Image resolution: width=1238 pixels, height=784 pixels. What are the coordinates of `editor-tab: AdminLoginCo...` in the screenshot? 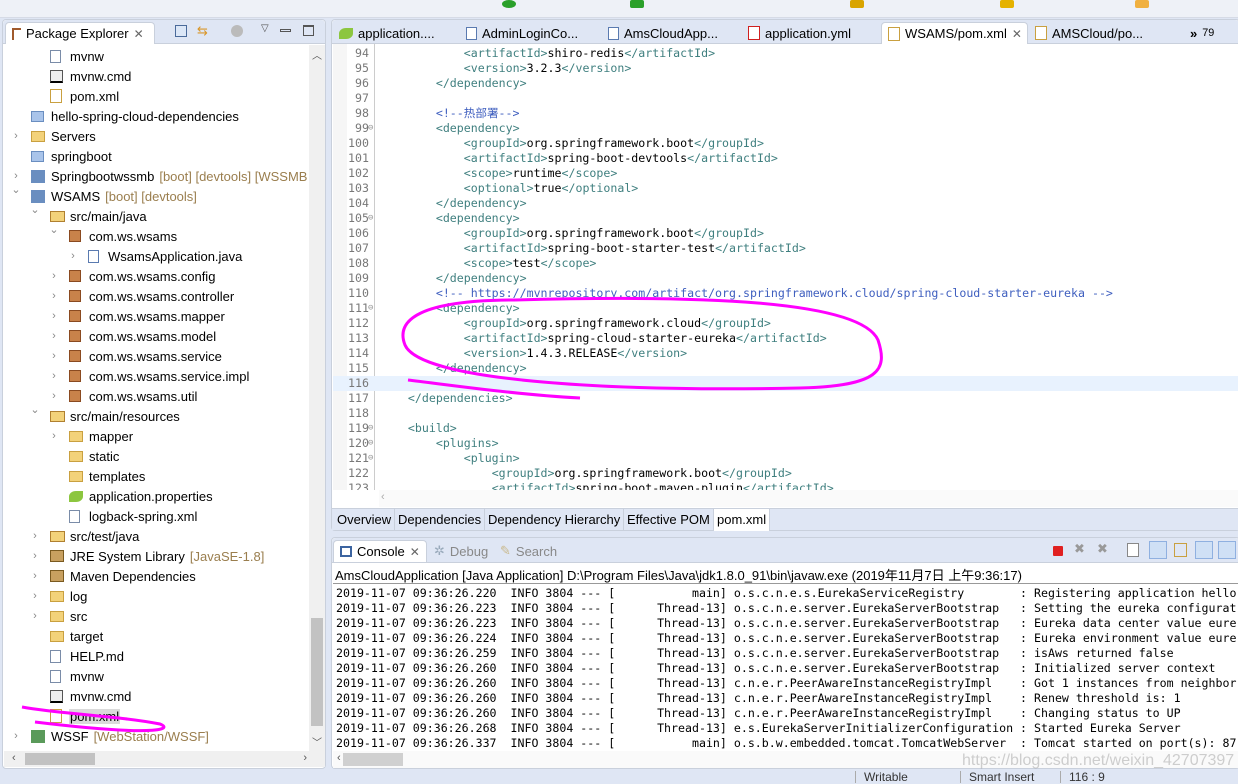 It's located at (530, 33).